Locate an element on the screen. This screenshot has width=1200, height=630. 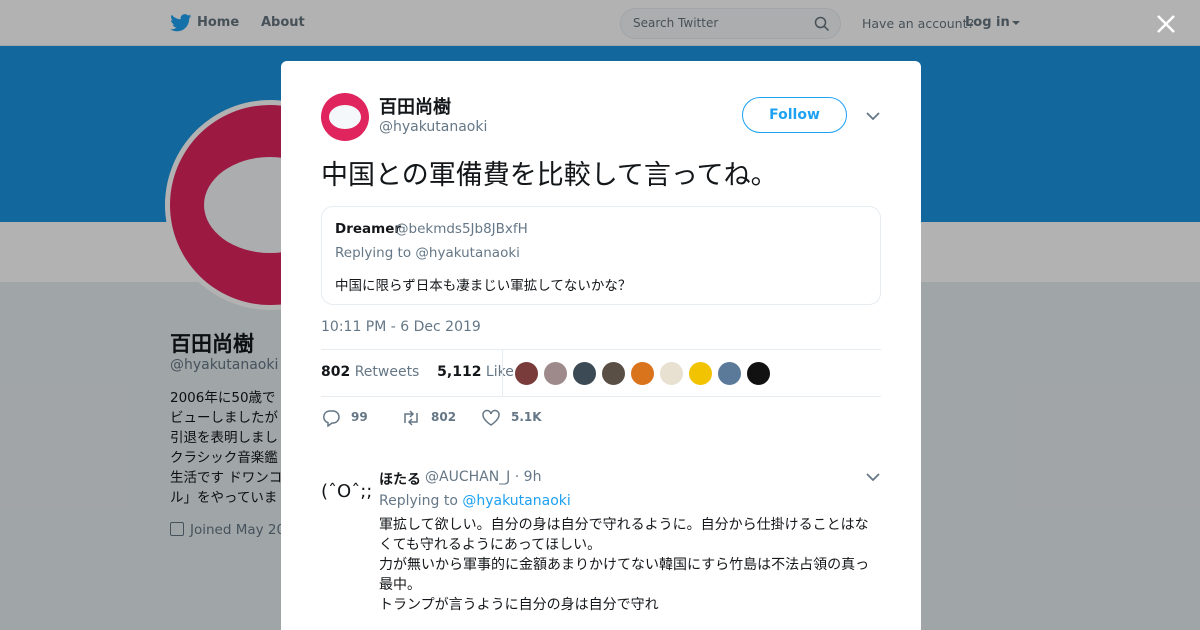
reply-count: 99 is located at coordinates (359, 417).